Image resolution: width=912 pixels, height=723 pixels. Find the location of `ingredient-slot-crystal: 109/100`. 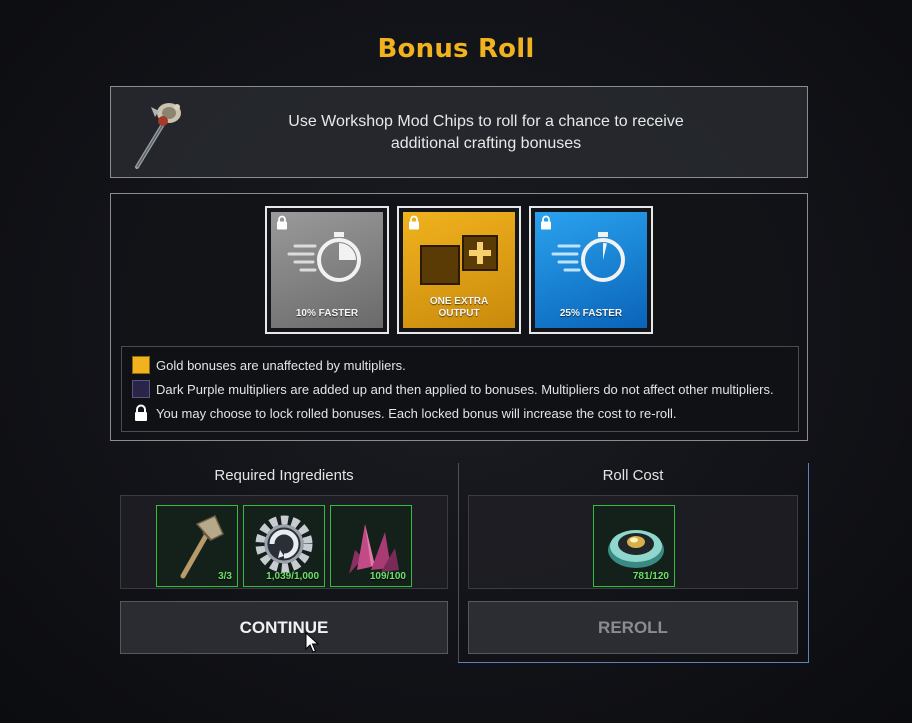

ingredient-slot-crystal: 109/100 is located at coordinates (371, 546).